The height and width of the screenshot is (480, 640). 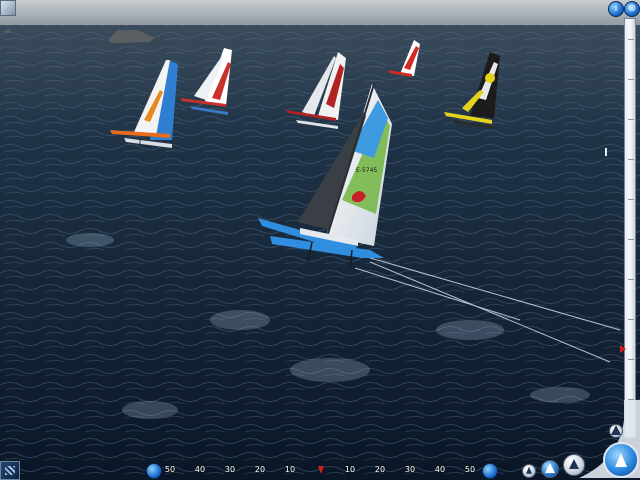 I want to click on map-corner-icon, so click(x=8, y=8).